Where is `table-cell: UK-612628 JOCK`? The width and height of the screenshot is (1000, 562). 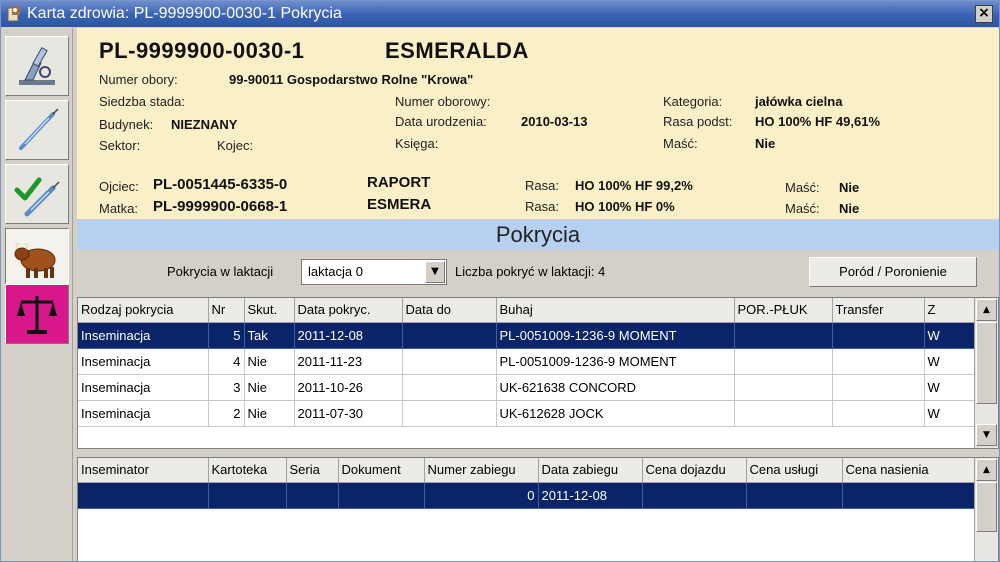 table-cell: UK-612628 JOCK is located at coordinates (615, 413).